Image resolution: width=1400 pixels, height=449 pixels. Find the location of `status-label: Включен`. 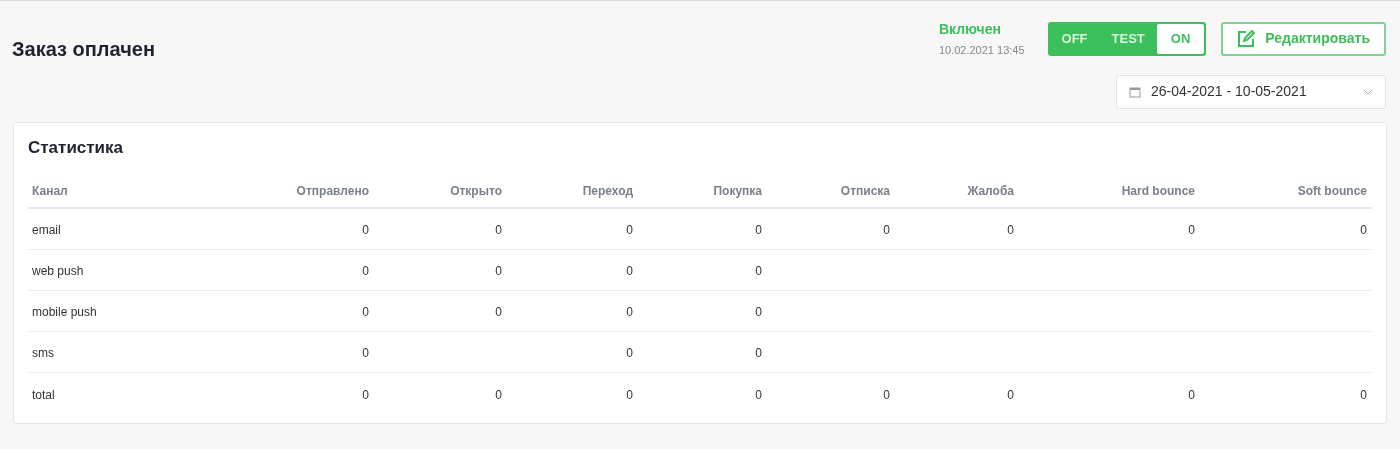

status-label: Включен is located at coordinates (970, 29).